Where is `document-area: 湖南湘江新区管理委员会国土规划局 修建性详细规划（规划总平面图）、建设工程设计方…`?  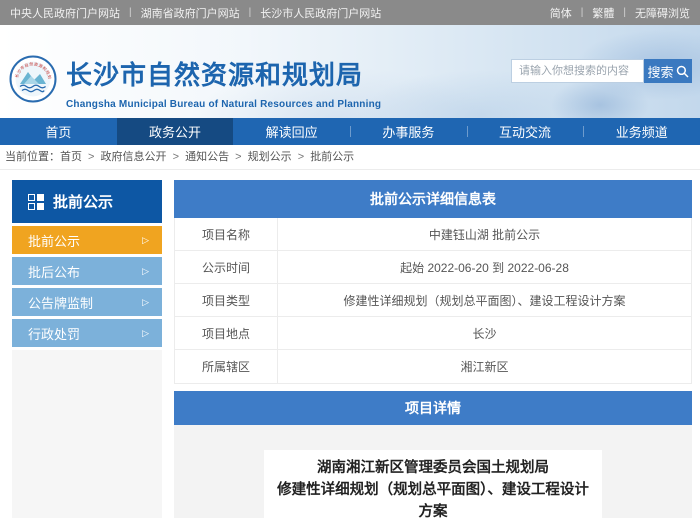 document-area: 湖南湘江新区管理委员会国土规划局 修建性详细规划（规划总平面图）、建设工程设计方… is located at coordinates (433, 471).